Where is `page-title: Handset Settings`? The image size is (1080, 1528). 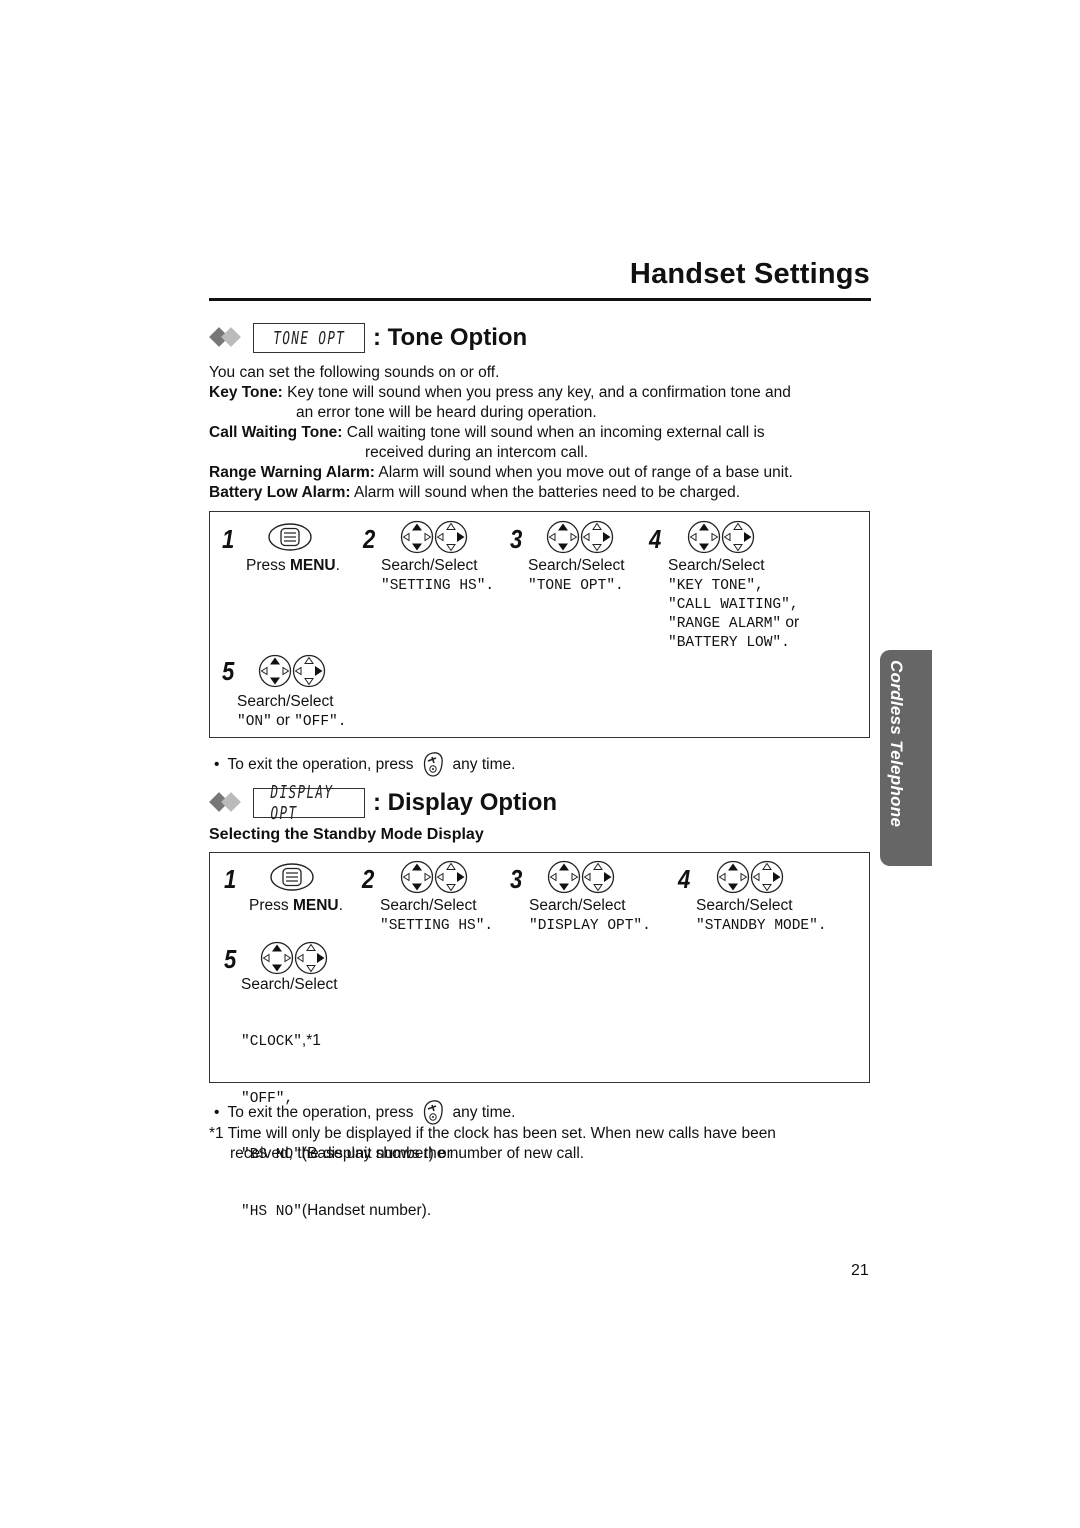
page-title: Handset Settings is located at coordinates (749, 274).